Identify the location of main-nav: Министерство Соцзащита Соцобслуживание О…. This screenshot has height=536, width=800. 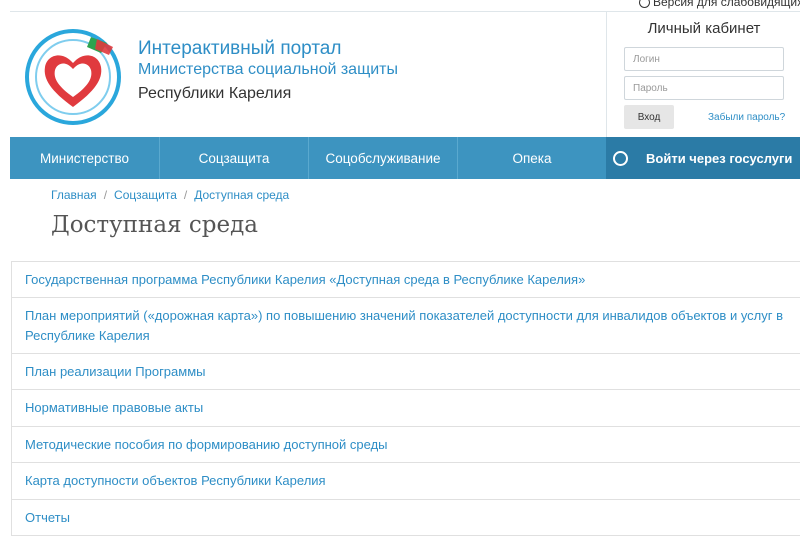
(308, 158).